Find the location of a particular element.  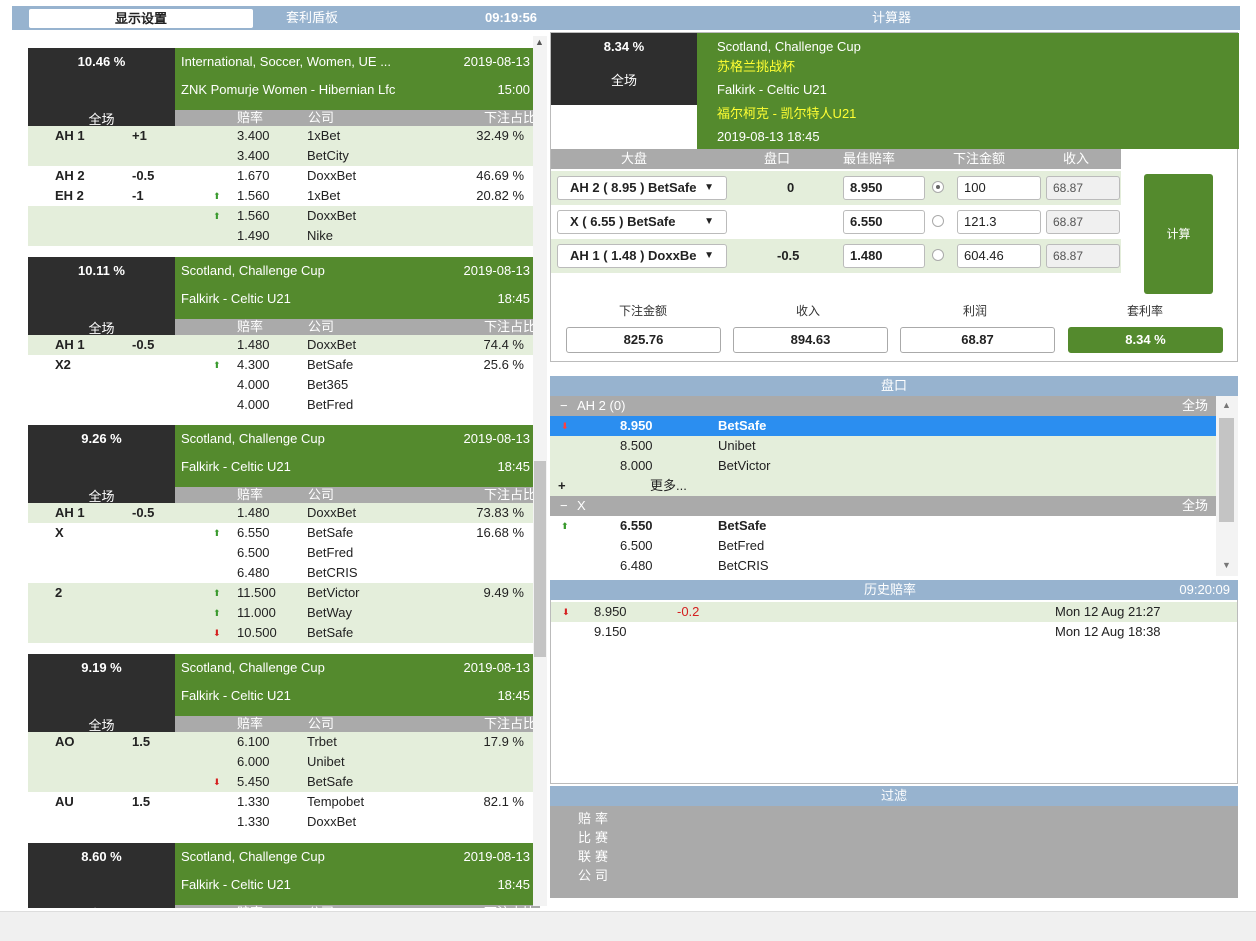

odds-row: AH 2 -0.5 1.670 DoxxBet 46.69 % is located at coordinates (284, 176).